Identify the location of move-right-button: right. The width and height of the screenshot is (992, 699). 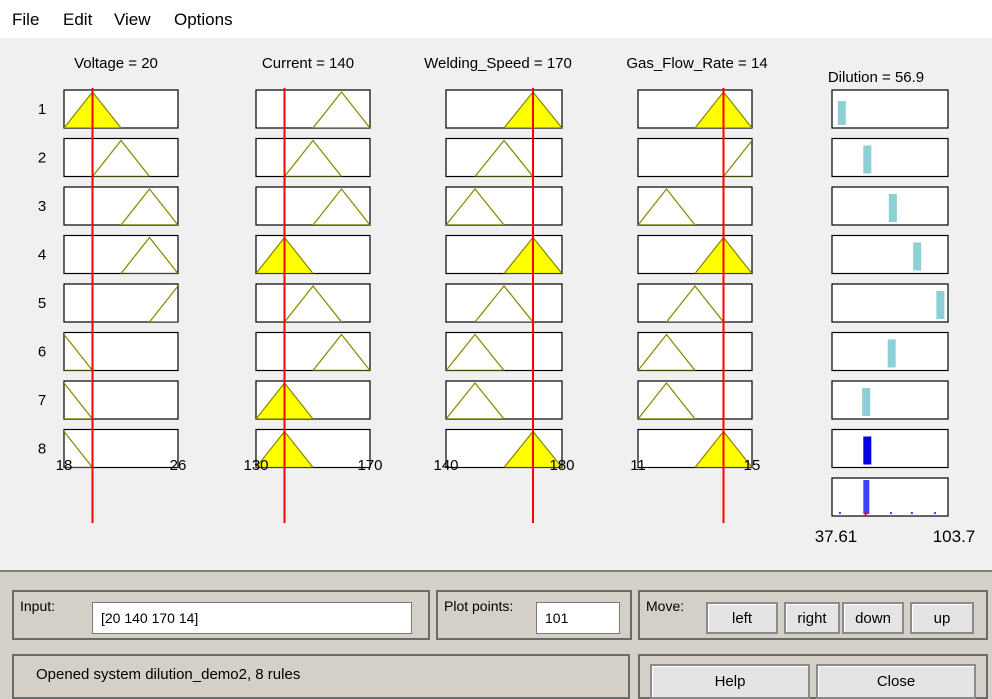
(812, 618).